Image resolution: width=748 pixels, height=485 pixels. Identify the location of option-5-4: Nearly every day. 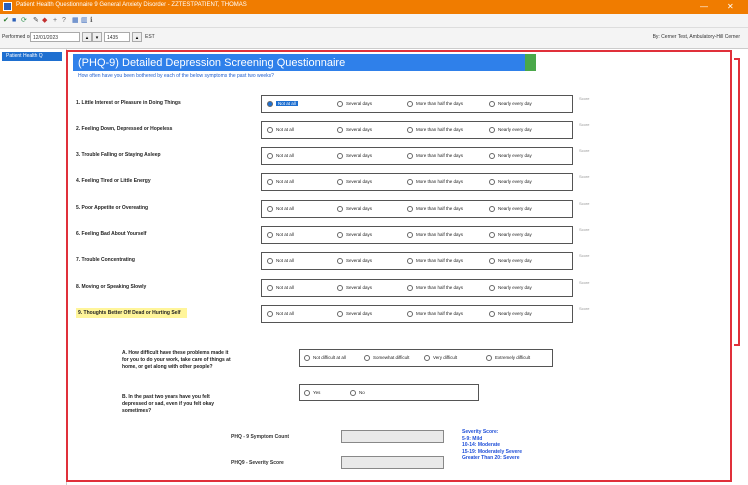
(510, 209).